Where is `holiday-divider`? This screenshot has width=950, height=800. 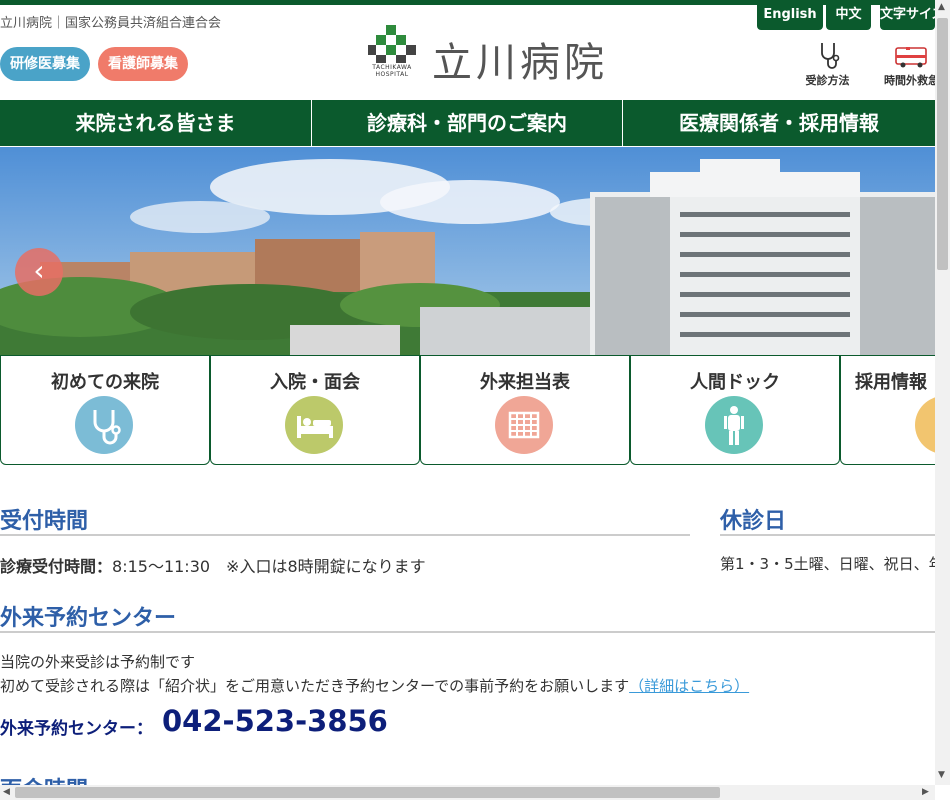 holiday-divider is located at coordinates (827, 535).